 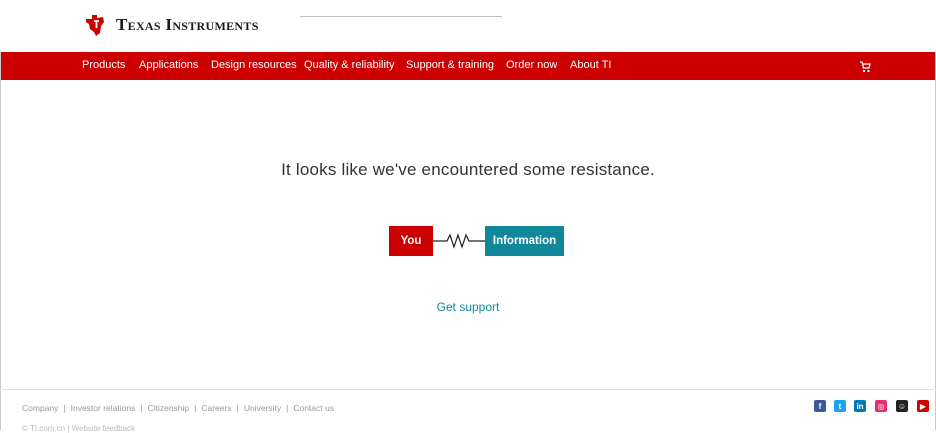 What do you see at coordinates (450, 65) in the screenshot?
I see `nav-support-training: Support & training` at bounding box center [450, 65].